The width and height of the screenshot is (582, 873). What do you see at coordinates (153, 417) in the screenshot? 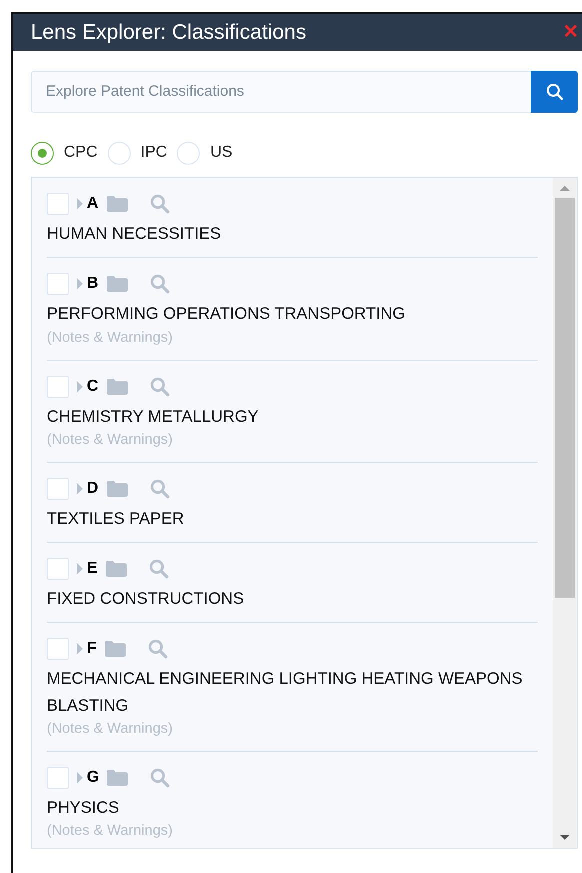
I see `class-title: CHEMISTRY METALLURGY` at bounding box center [153, 417].